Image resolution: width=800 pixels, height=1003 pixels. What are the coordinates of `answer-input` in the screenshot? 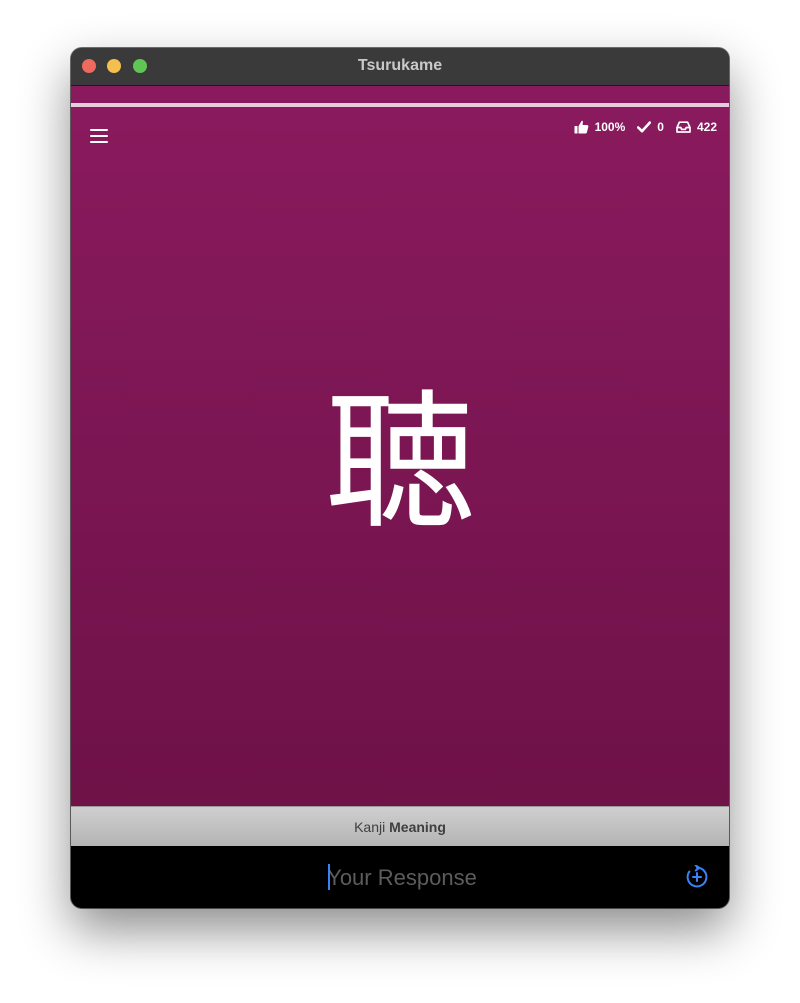 It's located at (402, 878).